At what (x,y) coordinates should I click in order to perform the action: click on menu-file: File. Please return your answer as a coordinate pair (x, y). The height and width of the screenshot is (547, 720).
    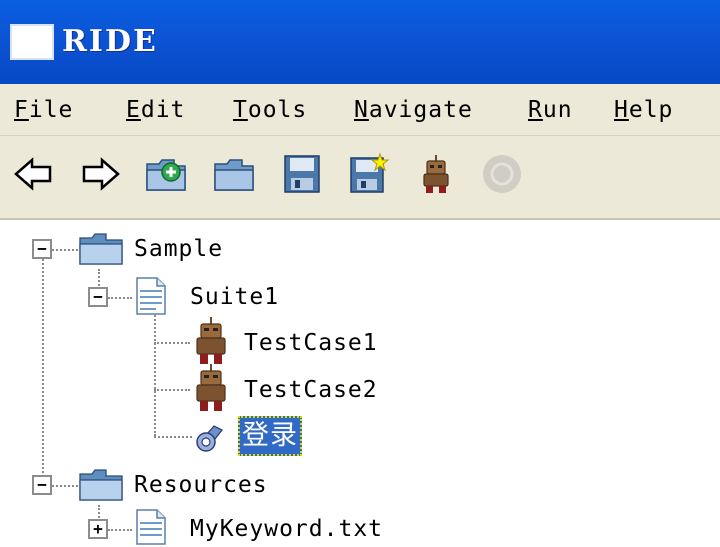
    Looking at the image, I should click on (43, 110).